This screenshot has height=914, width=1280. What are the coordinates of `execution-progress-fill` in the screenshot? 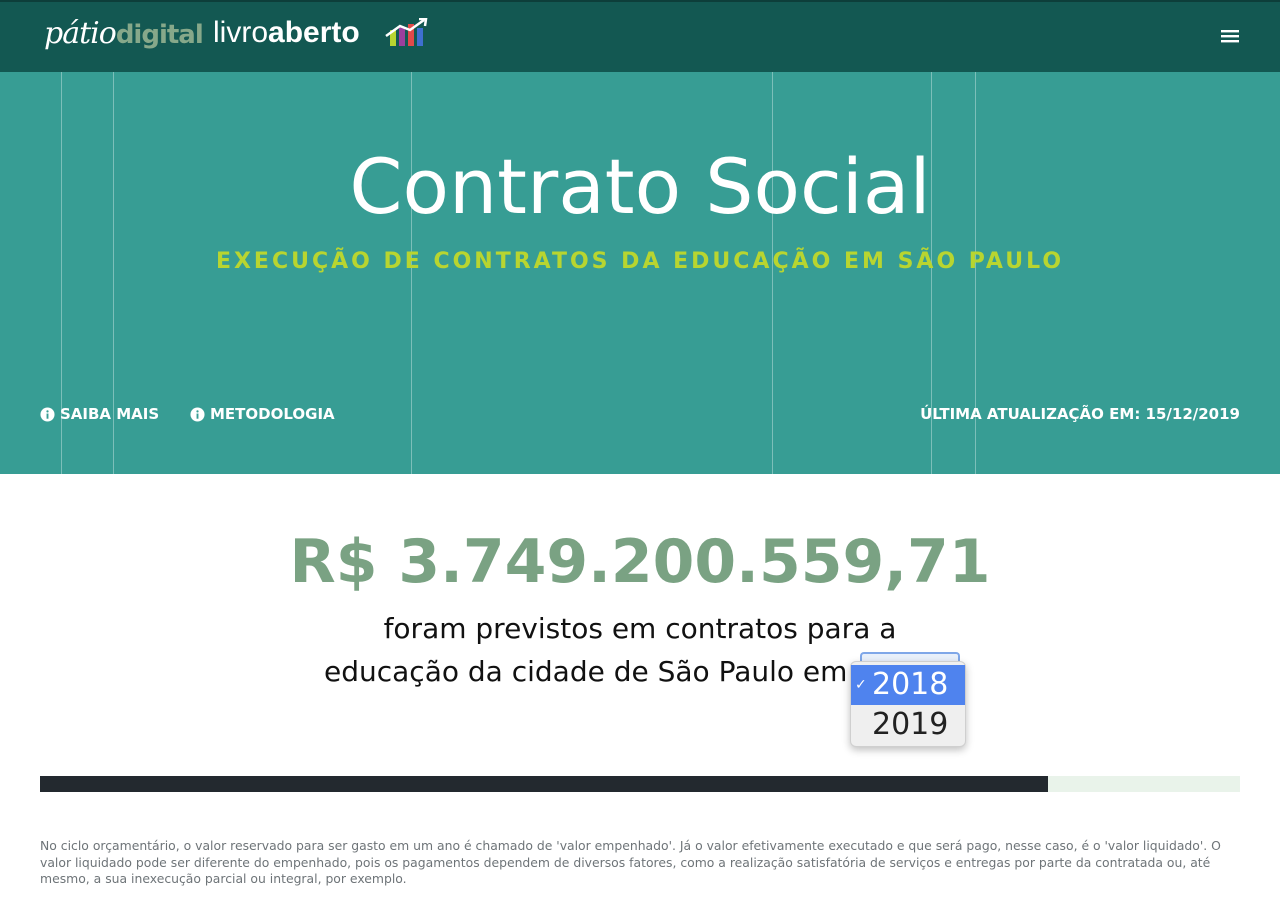 It's located at (544, 784).